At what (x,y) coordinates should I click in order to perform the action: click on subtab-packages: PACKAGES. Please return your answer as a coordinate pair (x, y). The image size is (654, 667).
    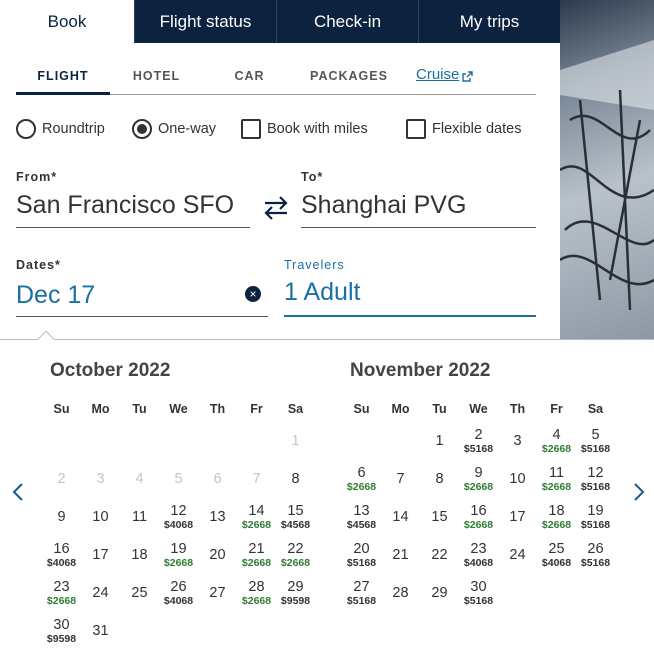
    Looking at the image, I should click on (349, 77).